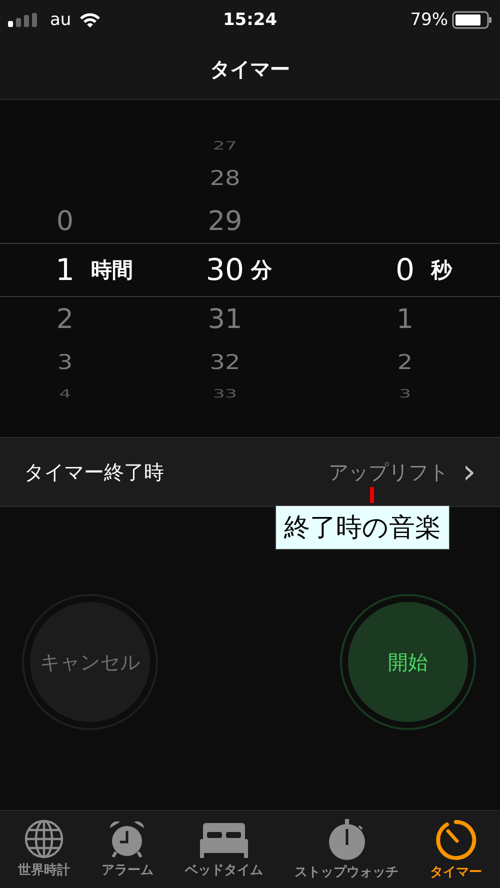 The width and height of the screenshot is (500, 888). Describe the element at coordinates (65, 270) in the screenshot. I see `picker-value: 1` at that location.